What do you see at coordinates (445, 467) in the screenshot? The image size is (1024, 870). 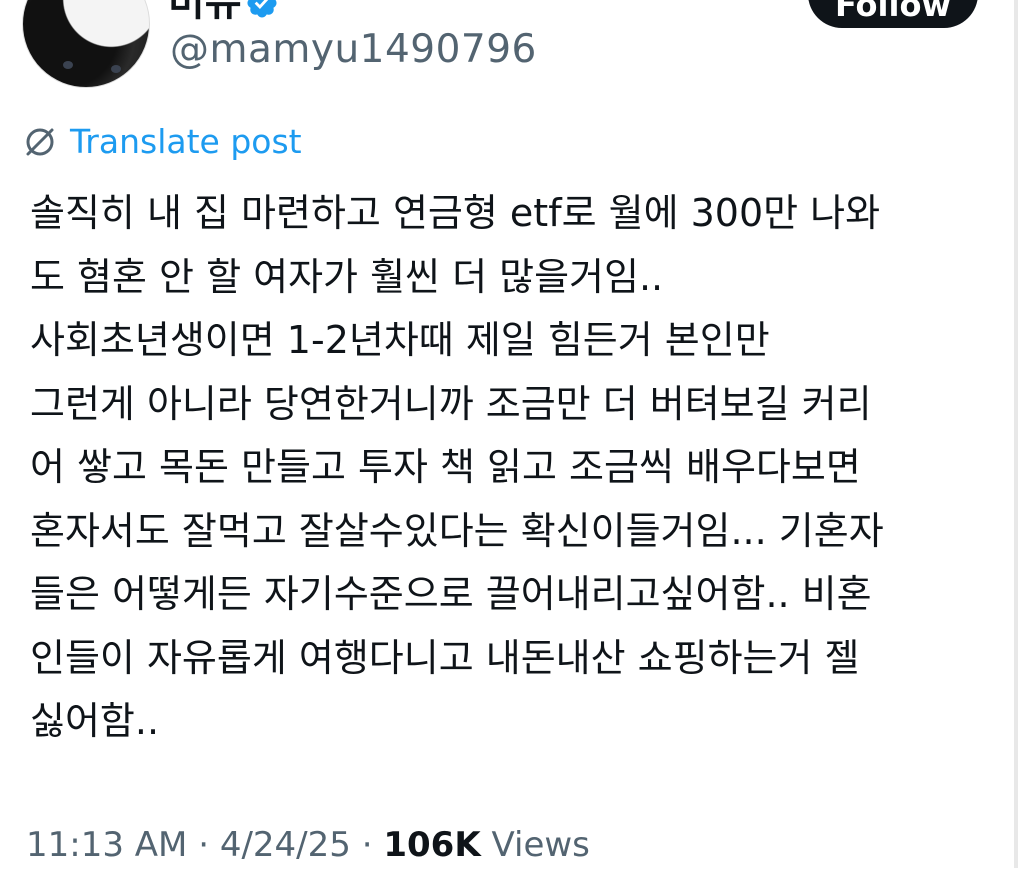 I see `post-line: 어 쌓고 목돈 만들고 투자 책 읽고 조금씩 배우다보면` at bounding box center [445, 467].